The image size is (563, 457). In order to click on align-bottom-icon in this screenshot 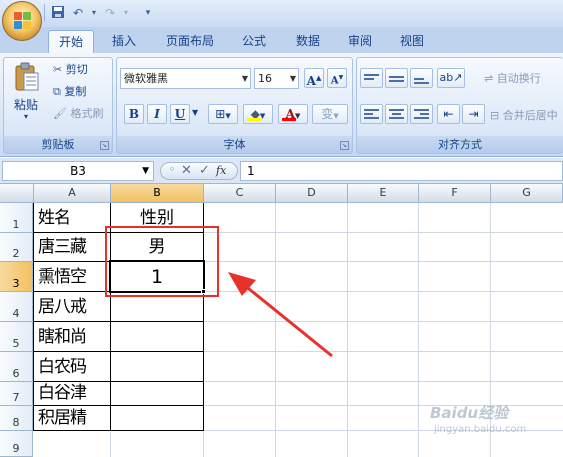, I will do `click(421, 76)`.